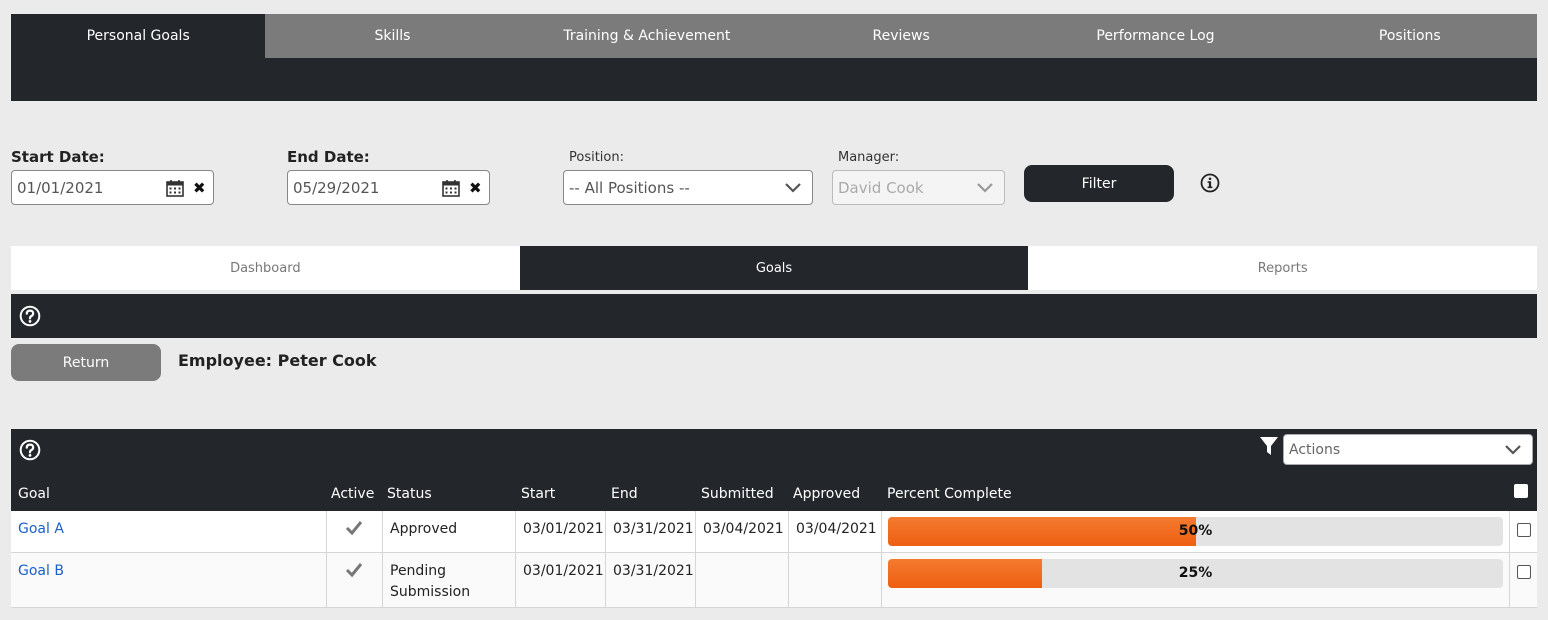 This screenshot has height=620, width=1548. Describe the element at coordinates (265, 268) in the screenshot. I see `tab-dashboard: Dashboard` at that location.